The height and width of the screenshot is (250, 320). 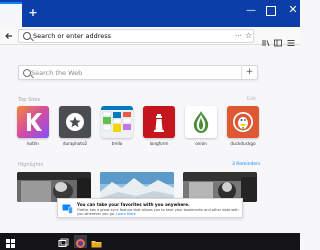 What do you see at coordinates (33, 143) in the screenshot?
I see `top-site-label: kotlin` at bounding box center [33, 143].